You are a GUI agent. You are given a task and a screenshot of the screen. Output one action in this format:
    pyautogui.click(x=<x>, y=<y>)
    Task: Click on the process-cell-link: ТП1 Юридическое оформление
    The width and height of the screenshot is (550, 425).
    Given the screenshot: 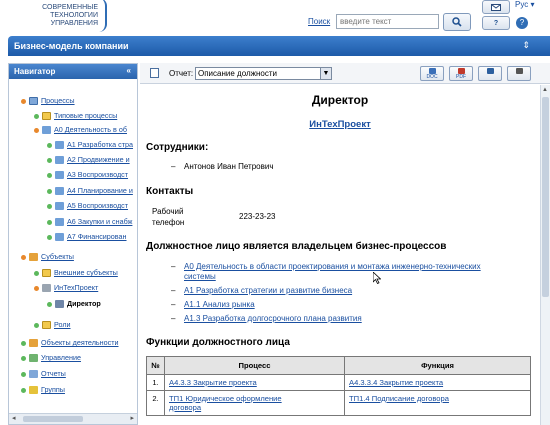 What is the action you would take?
    pyautogui.click(x=225, y=398)
    